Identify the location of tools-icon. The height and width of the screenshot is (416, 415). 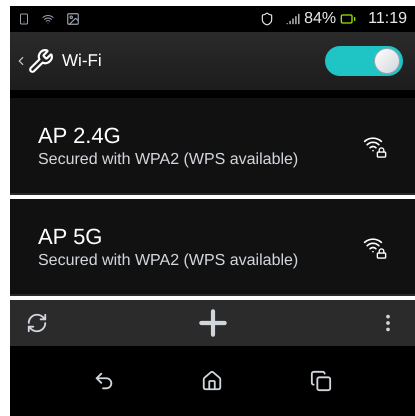
(41, 61).